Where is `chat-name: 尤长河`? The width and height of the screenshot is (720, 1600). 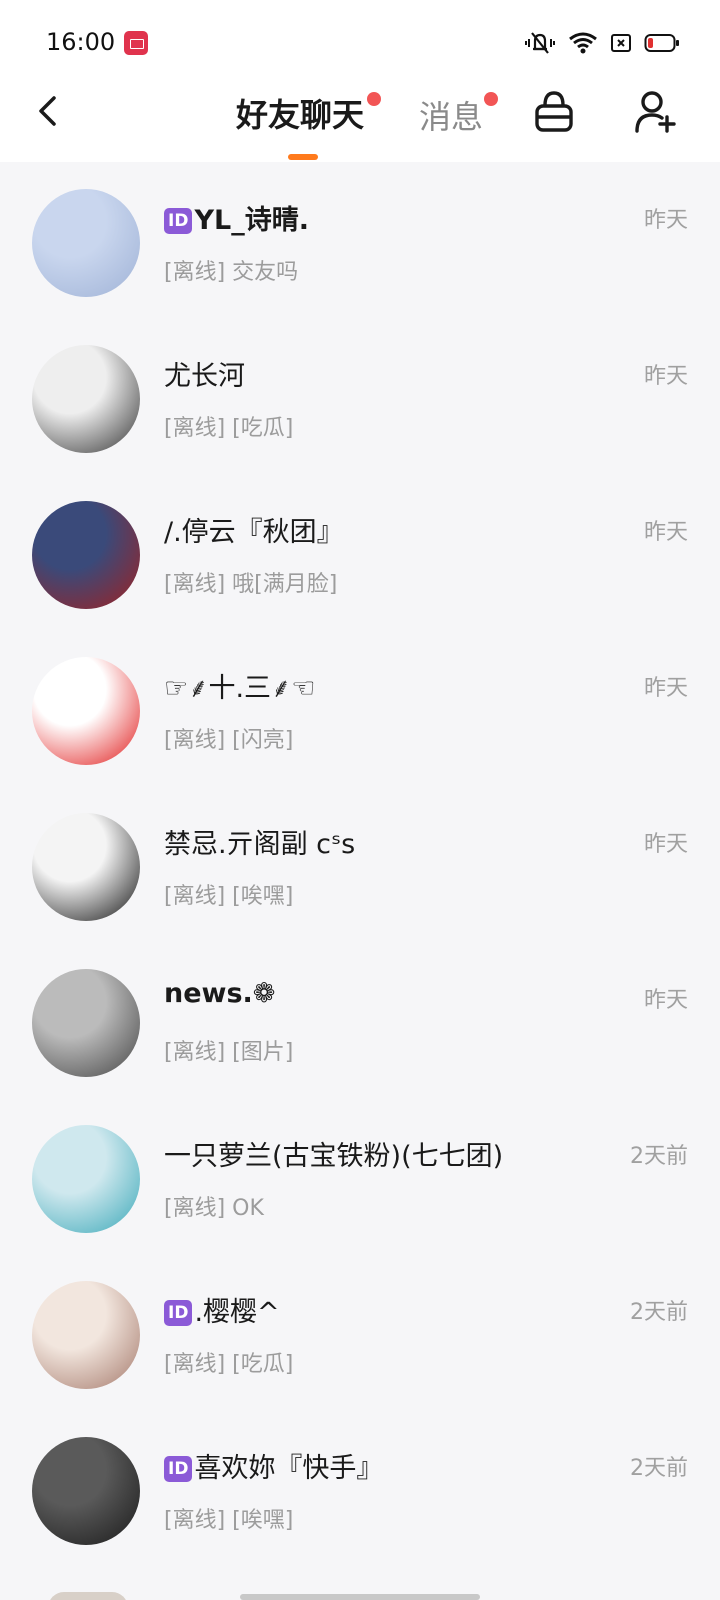
chat-name: 尤长河 is located at coordinates (204, 373).